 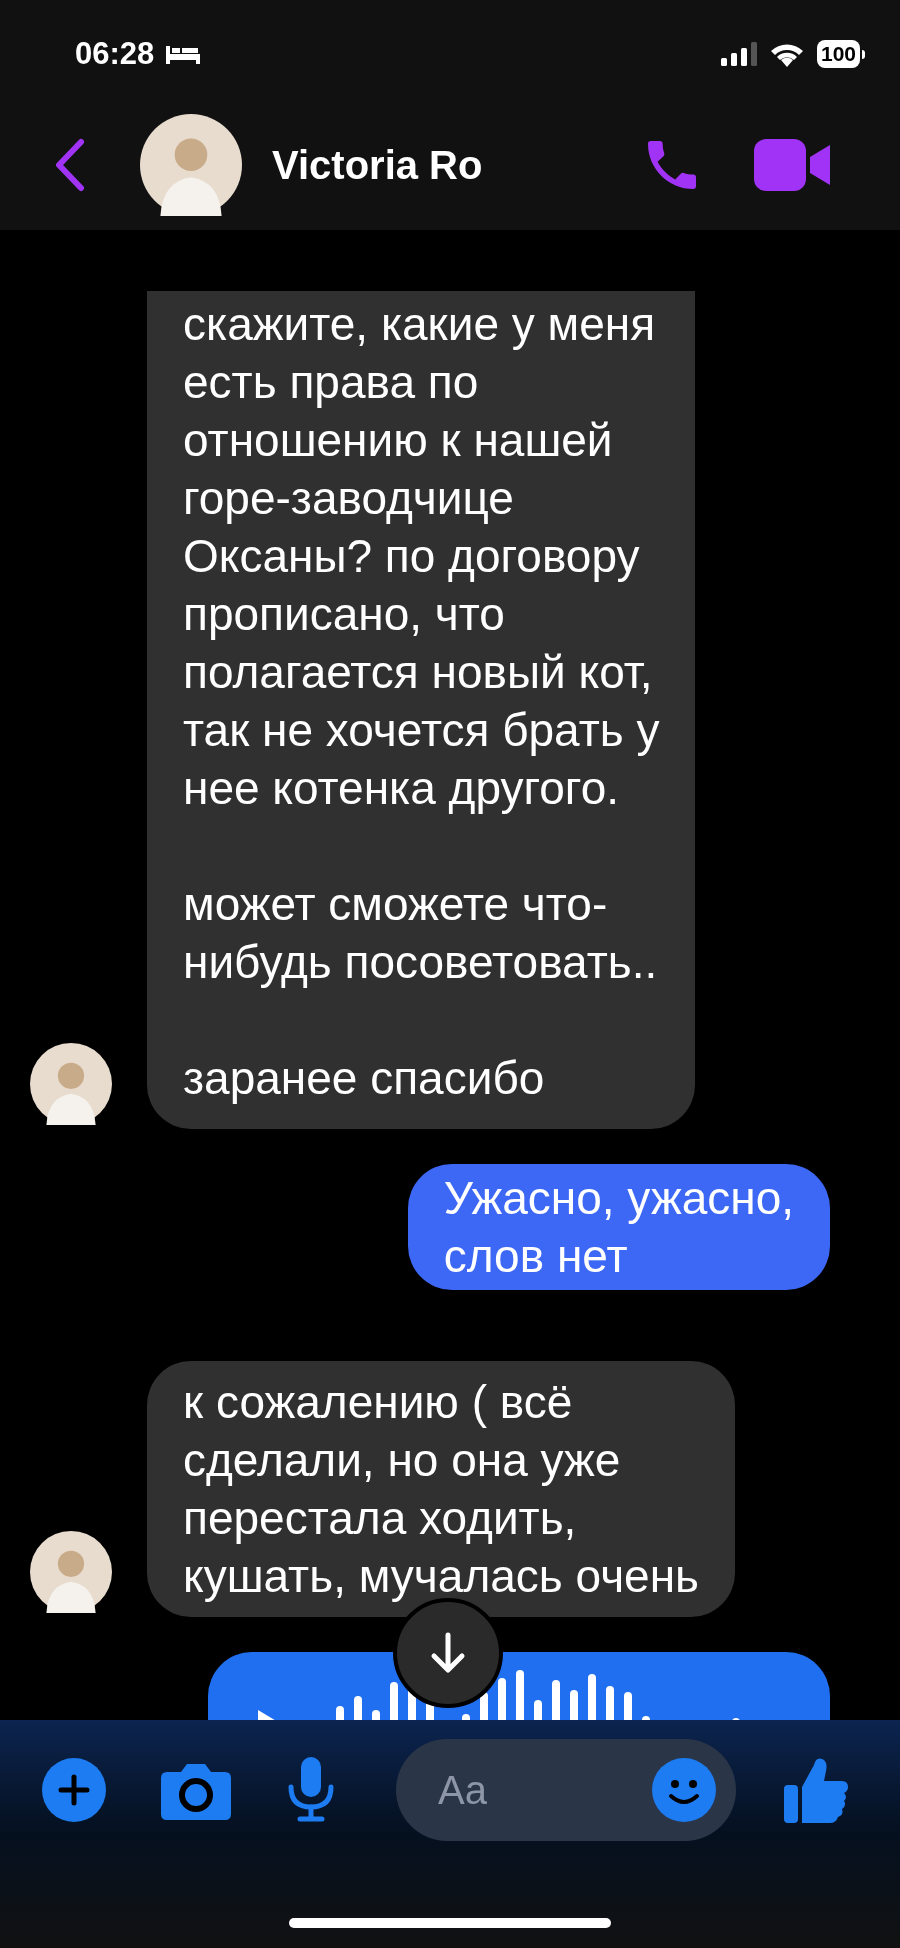 I want to click on microphone-icon, so click(x=311, y=1790).